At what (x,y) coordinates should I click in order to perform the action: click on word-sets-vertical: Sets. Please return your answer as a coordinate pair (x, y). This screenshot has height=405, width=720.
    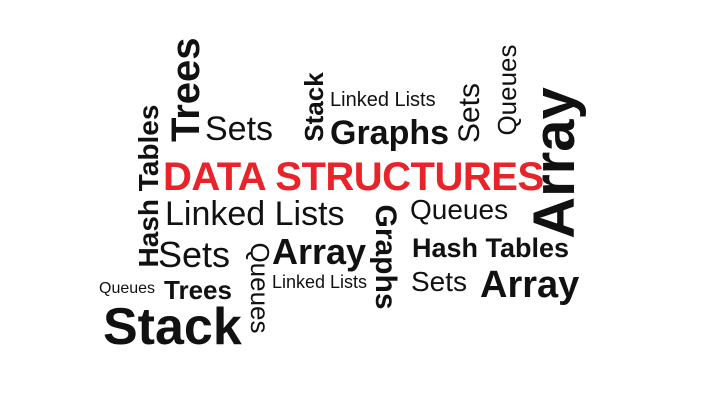
    Looking at the image, I should click on (469, 113).